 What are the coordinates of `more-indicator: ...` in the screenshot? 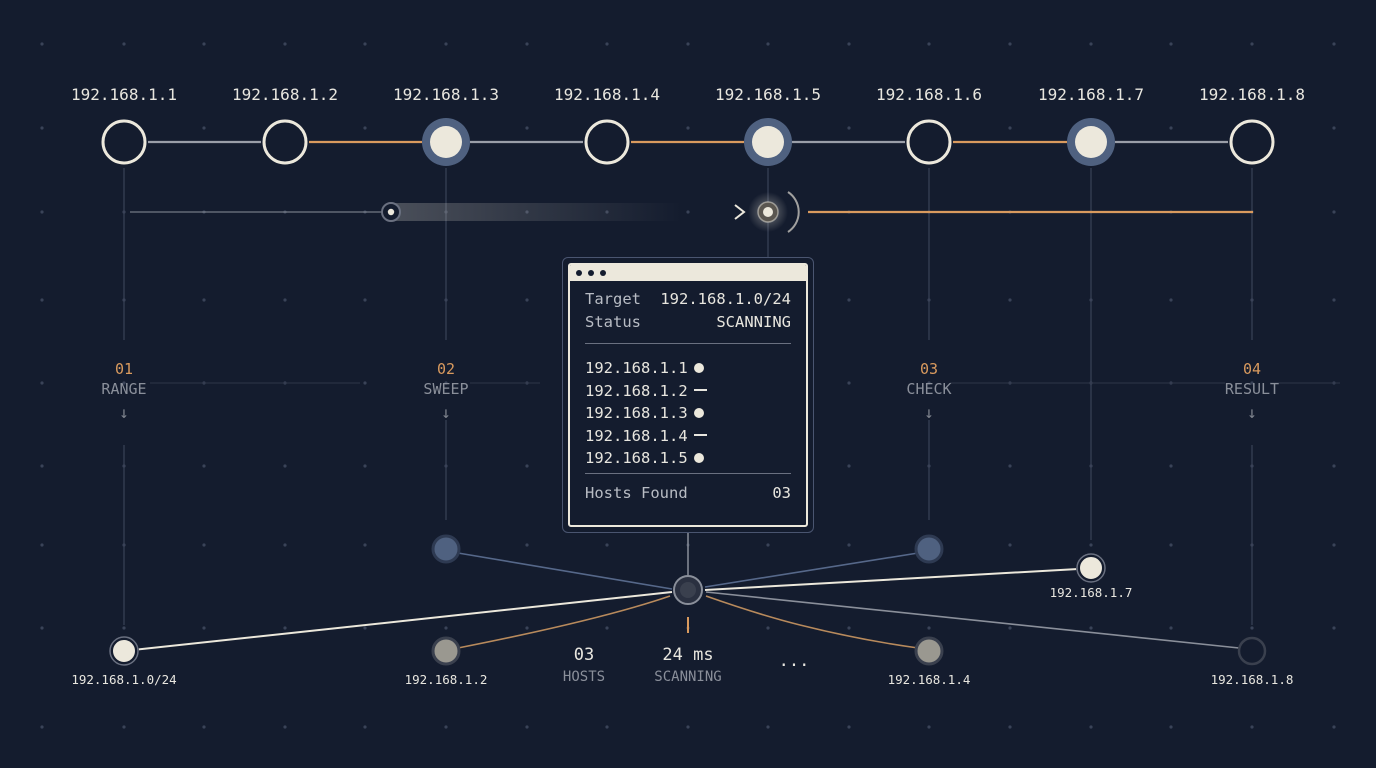 It's located at (794, 661).